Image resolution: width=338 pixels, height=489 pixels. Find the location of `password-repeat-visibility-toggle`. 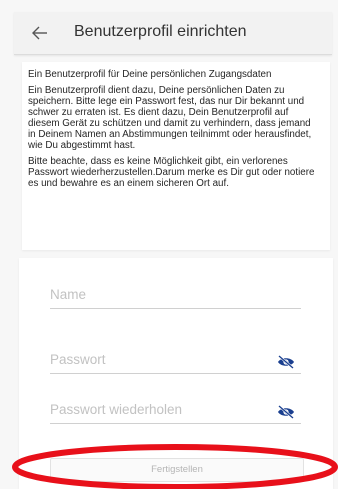

password-repeat-visibility-toggle is located at coordinates (286, 412).